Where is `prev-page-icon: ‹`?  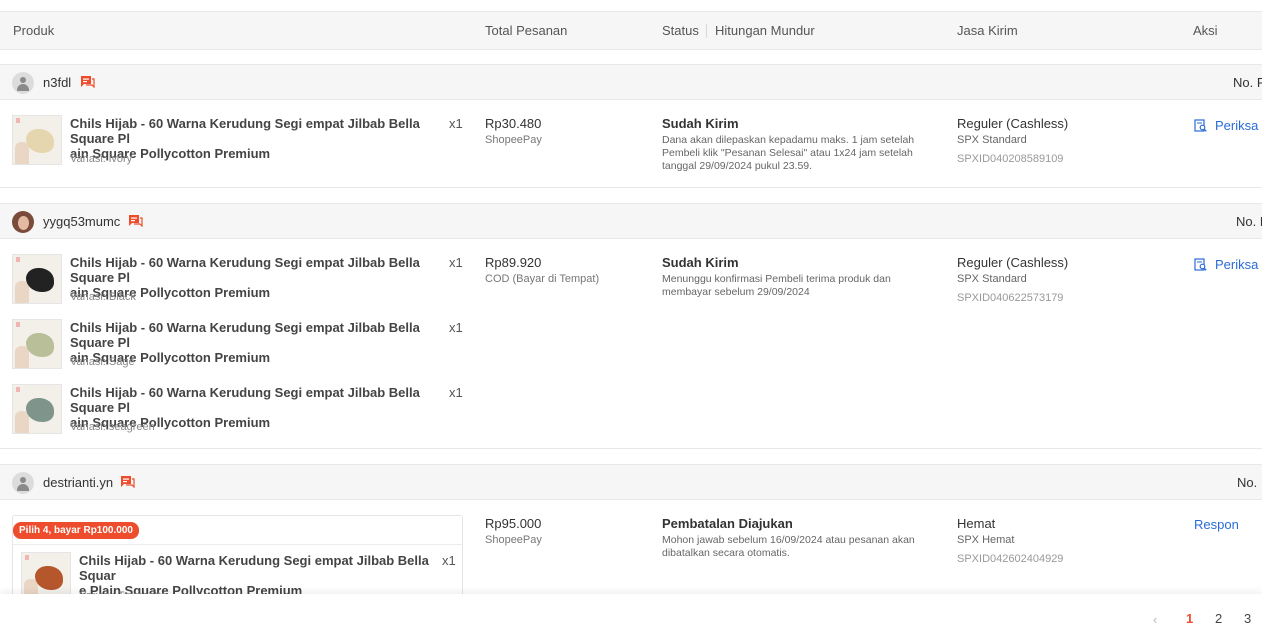 prev-page-icon: ‹ is located at coordinates (1155, 619).